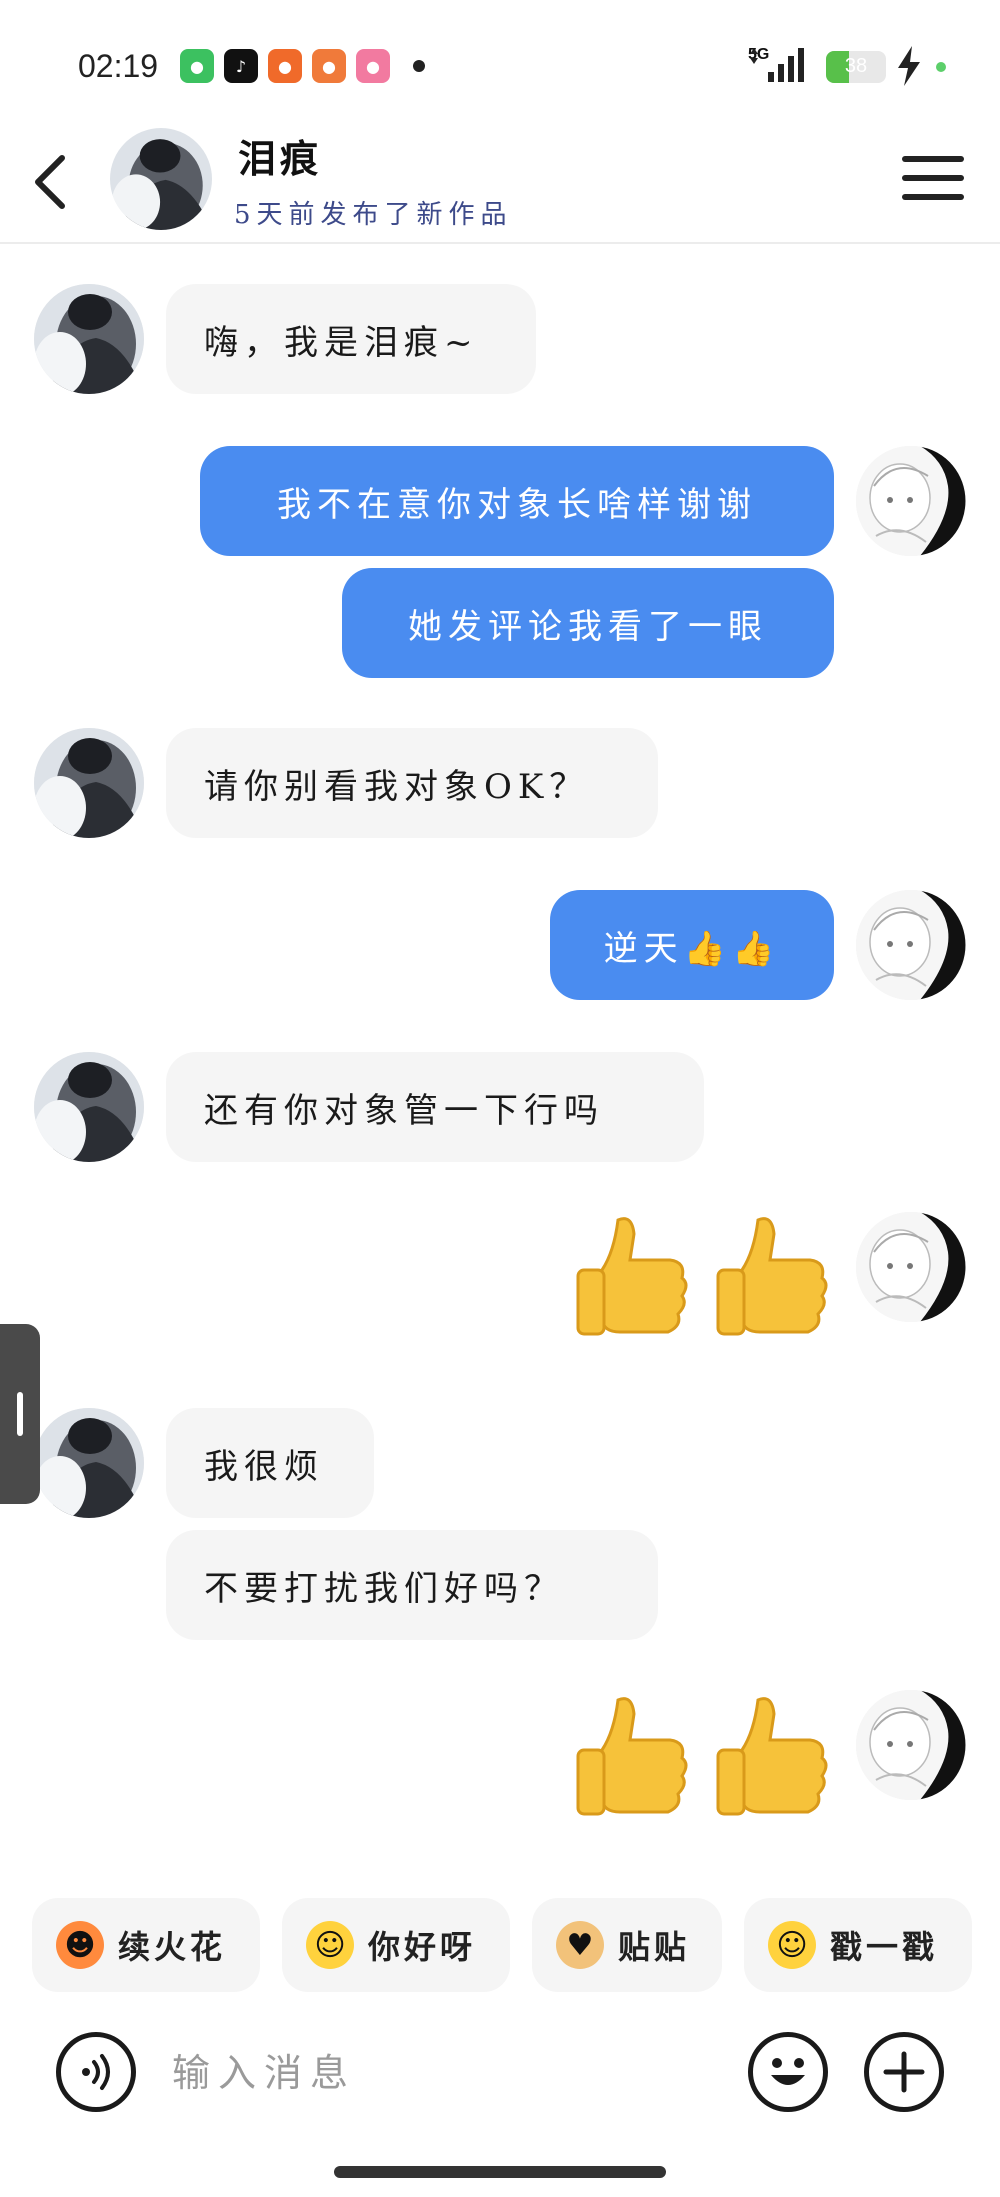  I want to click on laughing-face-icon: ☺, so click(330, 1945).